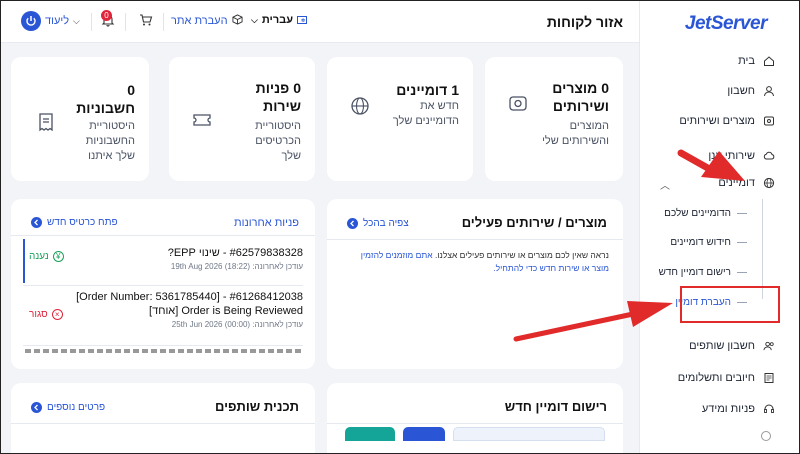 The image size is (800, 454). Describe the element at coordinates (475, 418) in the screenshot. I see `register-domain-panel: רישום דומיין חדש` at that location.